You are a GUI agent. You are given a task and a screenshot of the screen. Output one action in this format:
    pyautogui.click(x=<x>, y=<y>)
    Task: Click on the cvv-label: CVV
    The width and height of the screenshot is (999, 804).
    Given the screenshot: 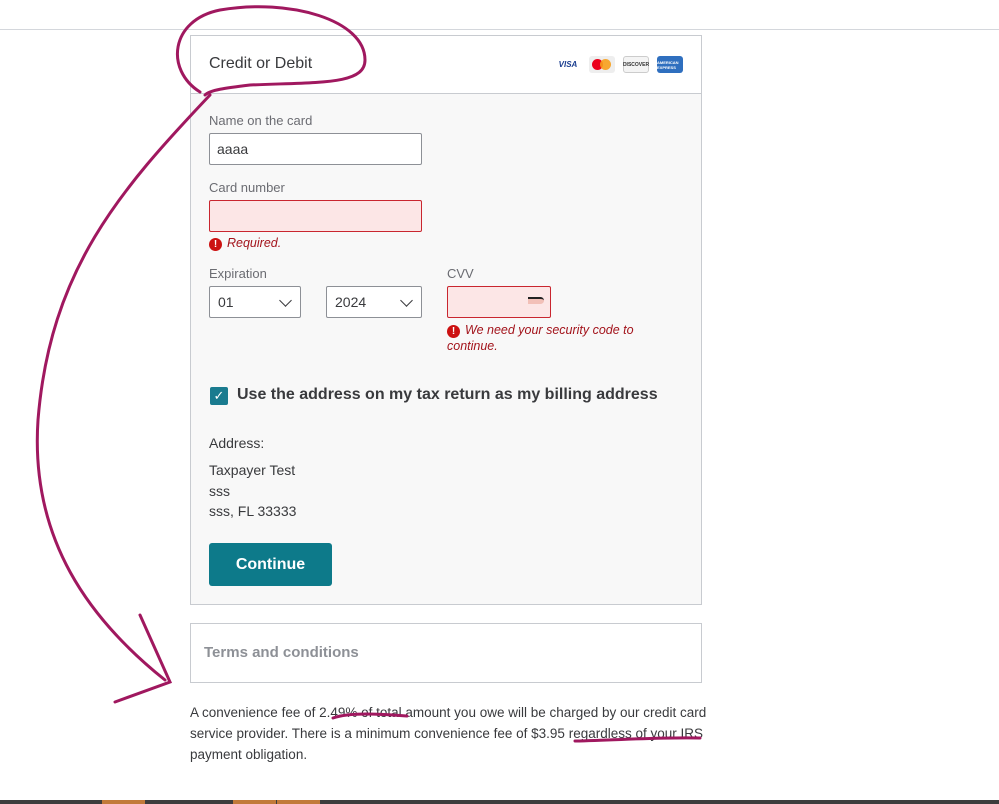 What is the action you would take?
    pyautogui.click(x=460, y=273)
    